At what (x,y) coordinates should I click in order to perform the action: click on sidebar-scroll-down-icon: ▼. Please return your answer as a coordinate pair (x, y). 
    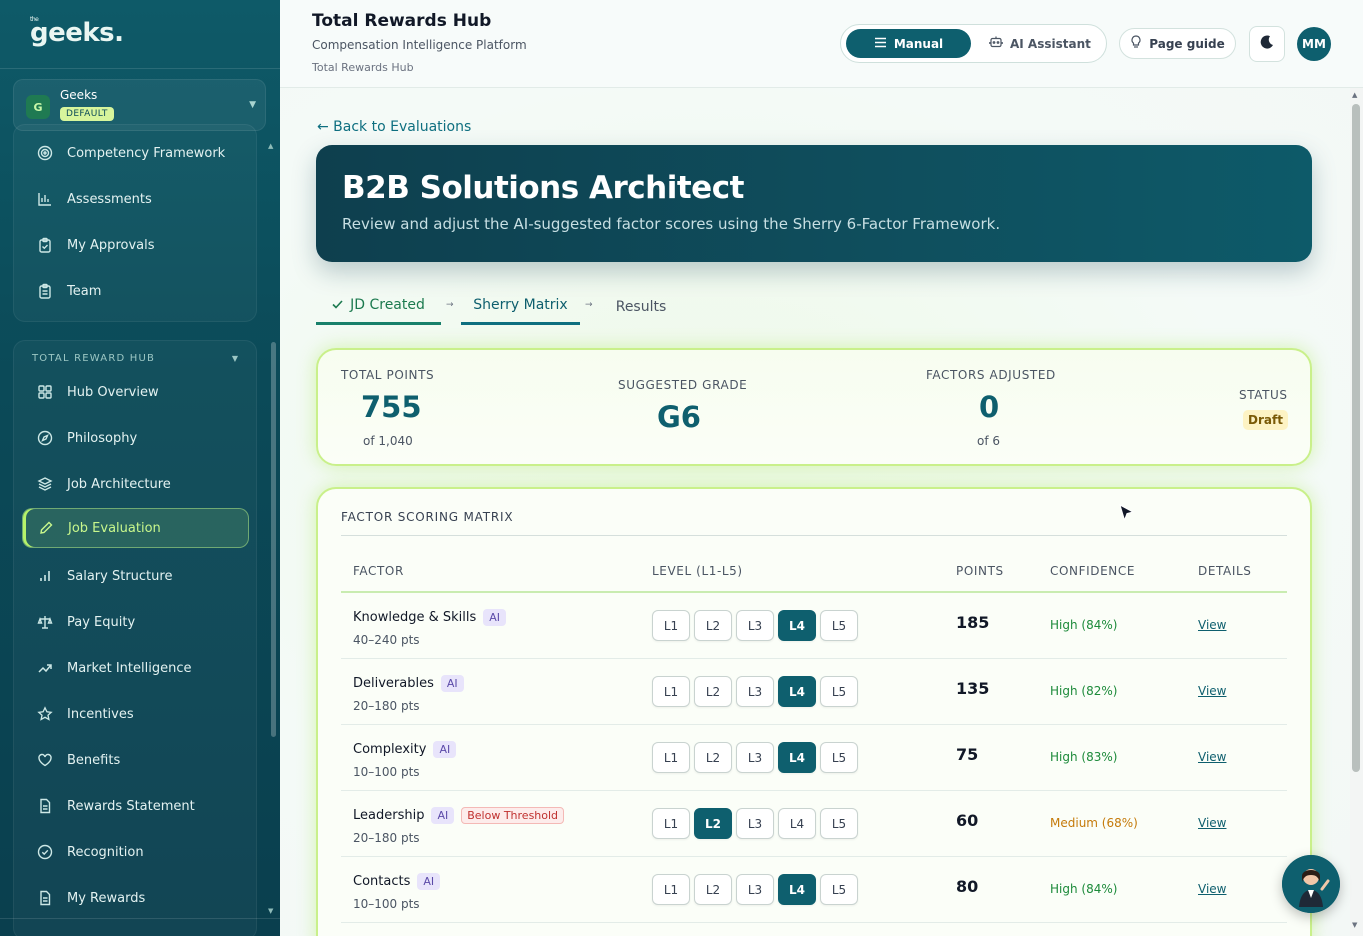
    Looking at the image, I should click on (270, 911).